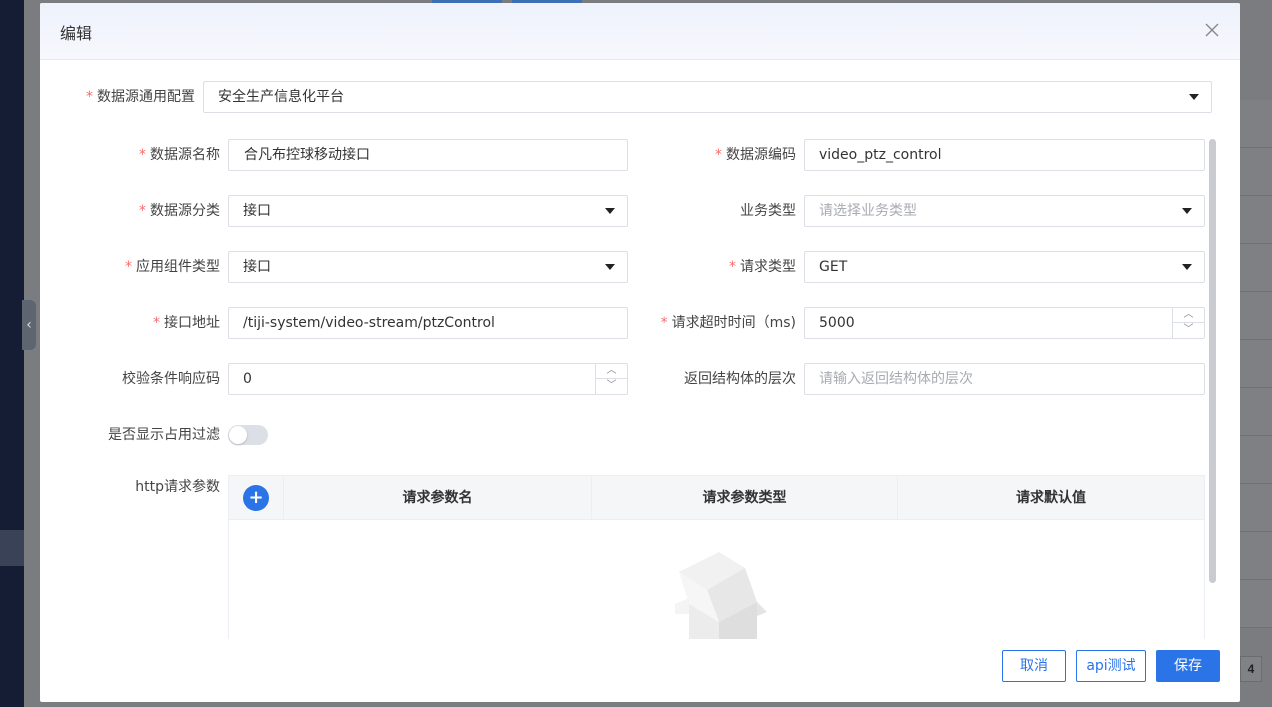 Image resolution: width=1272 pixels, height=707 pixels. I want to click on component-type-label: * 应用组件类型, so click(172, 267).